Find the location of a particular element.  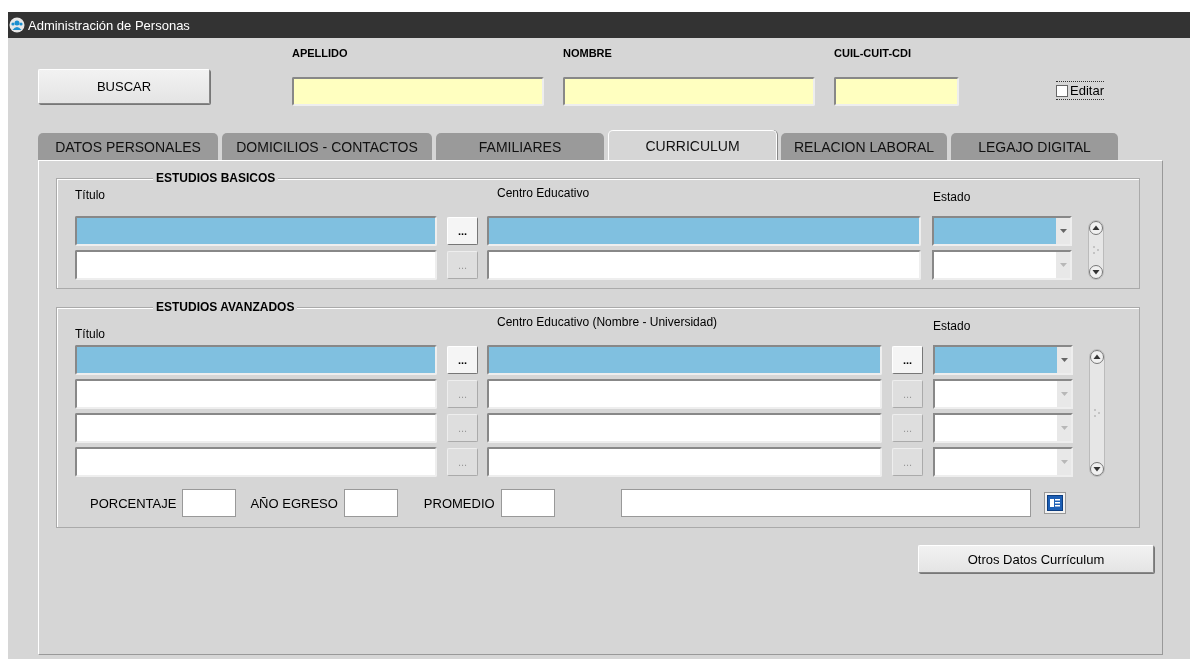

group-title: ESTUDIOS BASICOS is located at coordinates (216, 178).